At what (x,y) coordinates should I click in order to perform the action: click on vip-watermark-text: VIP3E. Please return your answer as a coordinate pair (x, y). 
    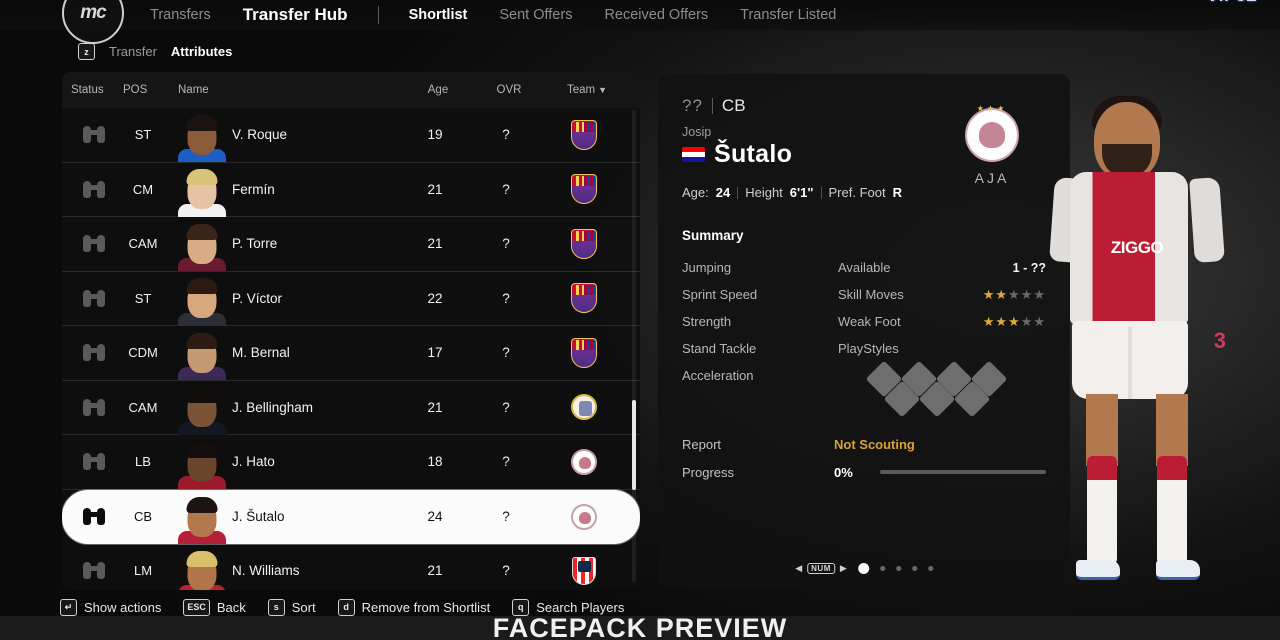
    Looking at the image, I should click on (1233, 3).